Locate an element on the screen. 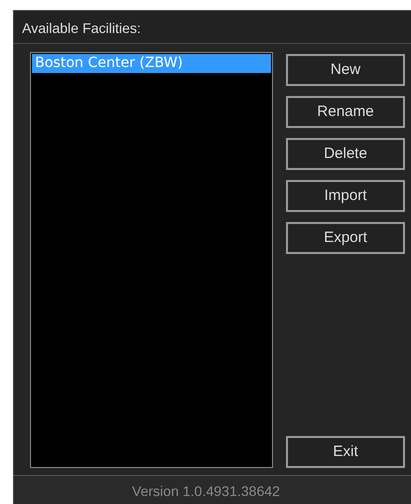  action-button: New is located at coordinates (345, 70).